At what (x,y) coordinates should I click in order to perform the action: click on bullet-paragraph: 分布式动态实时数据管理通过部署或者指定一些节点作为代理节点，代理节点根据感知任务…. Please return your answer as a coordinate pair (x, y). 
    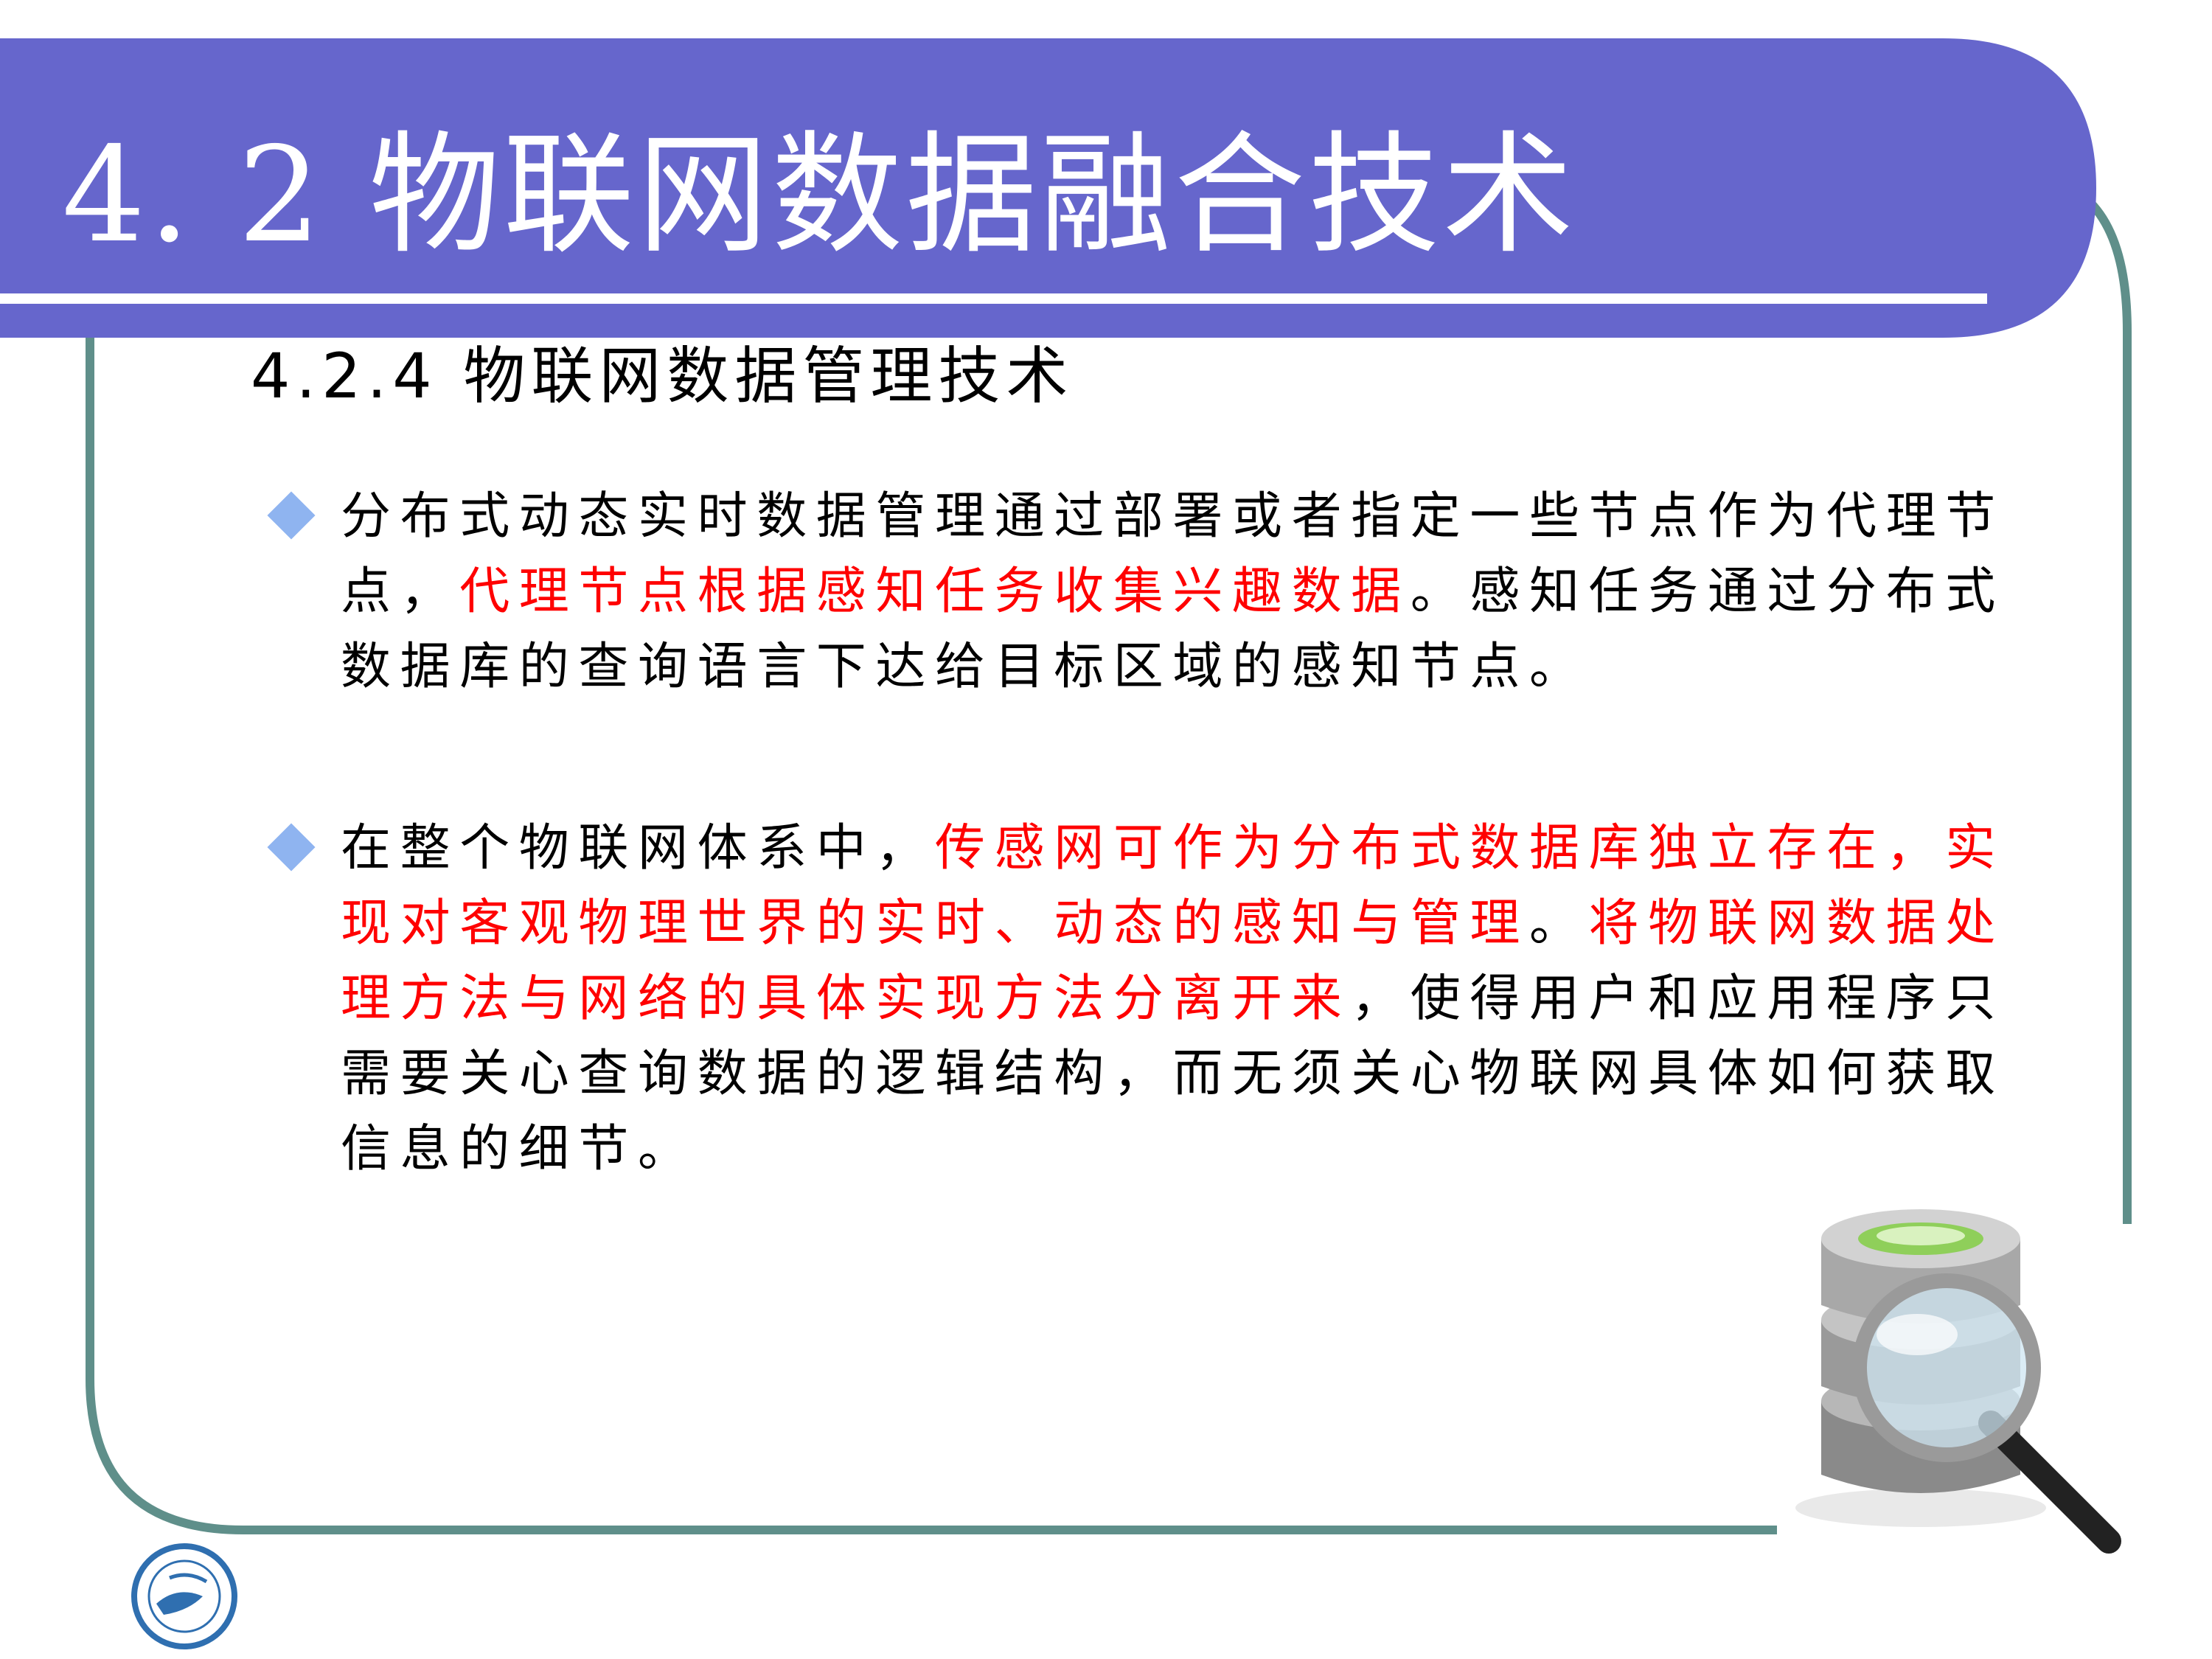
    Looking at the image, I should click on (1189, 592).